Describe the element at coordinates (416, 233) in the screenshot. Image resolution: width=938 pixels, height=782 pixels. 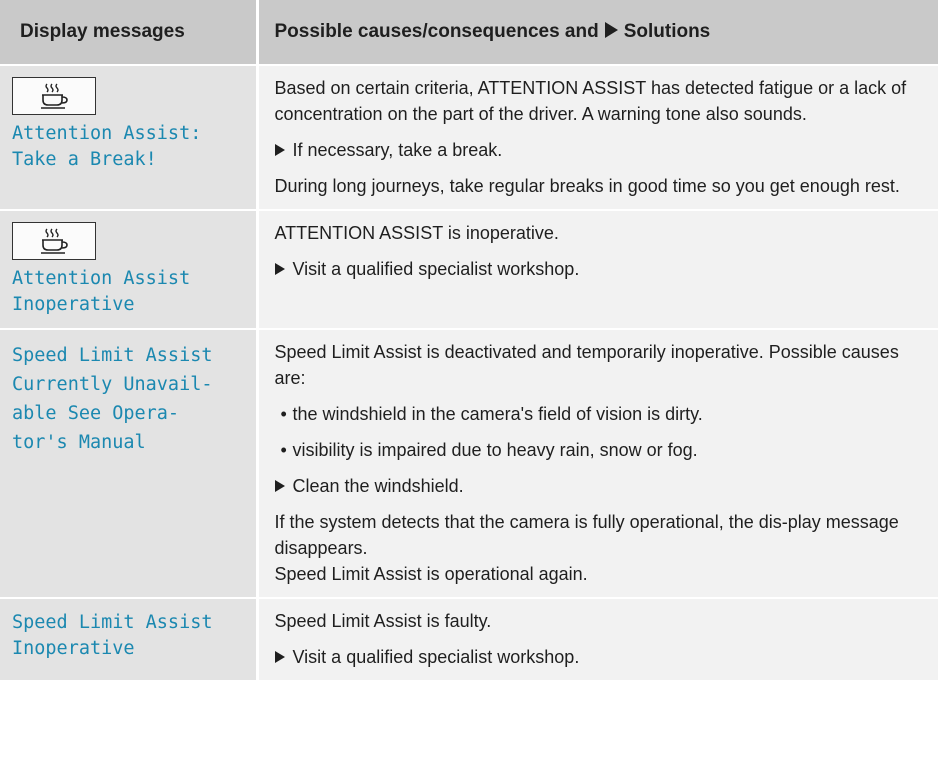
I see `cause-text: ATTENTION ASSIST is inoperative.` at that location.